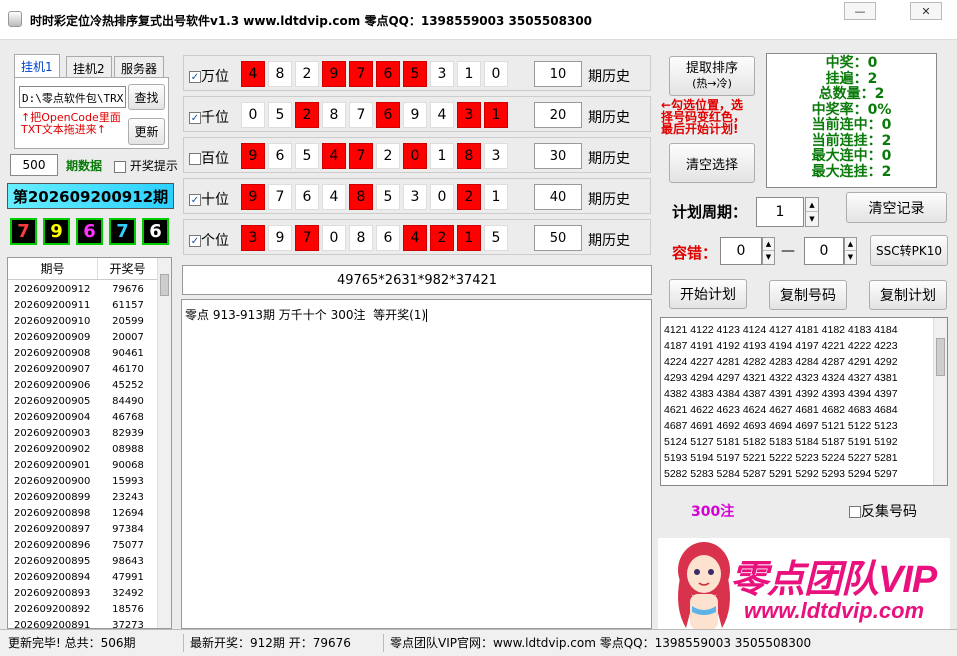 The height and width of the screenshot is (656, 957). Describe the element at coordinates (83, 546) in the screenshot. I see `history-row: 202609200896 75077` at that location.